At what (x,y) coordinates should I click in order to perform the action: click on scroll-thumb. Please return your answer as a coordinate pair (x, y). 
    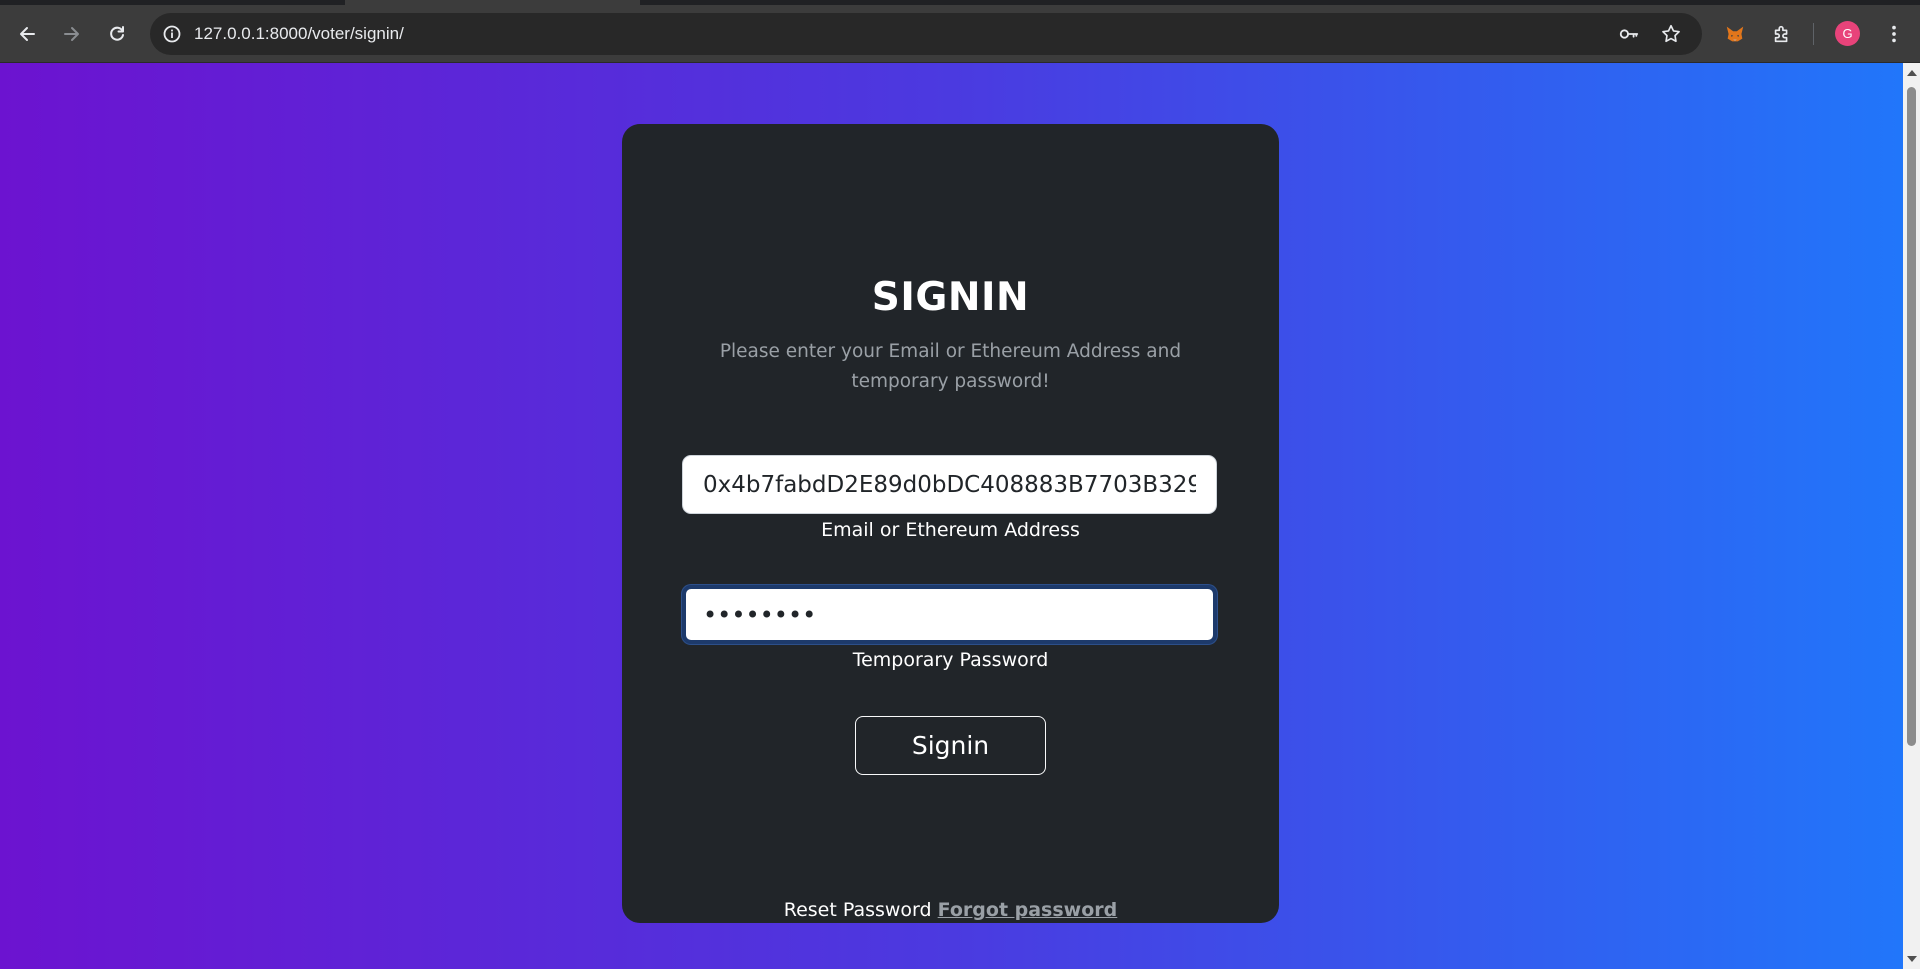
    Looking at the image, I should click on (1911, 416).